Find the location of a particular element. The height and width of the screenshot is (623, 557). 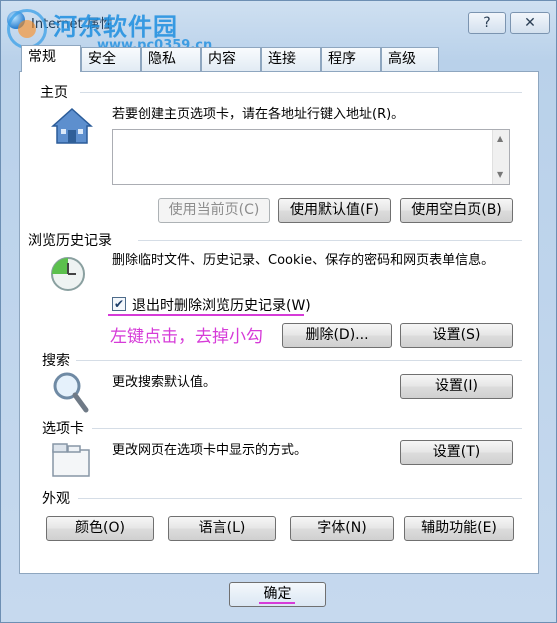

tabs-section-title: 选项卡 is located at coordinates (63, 429).